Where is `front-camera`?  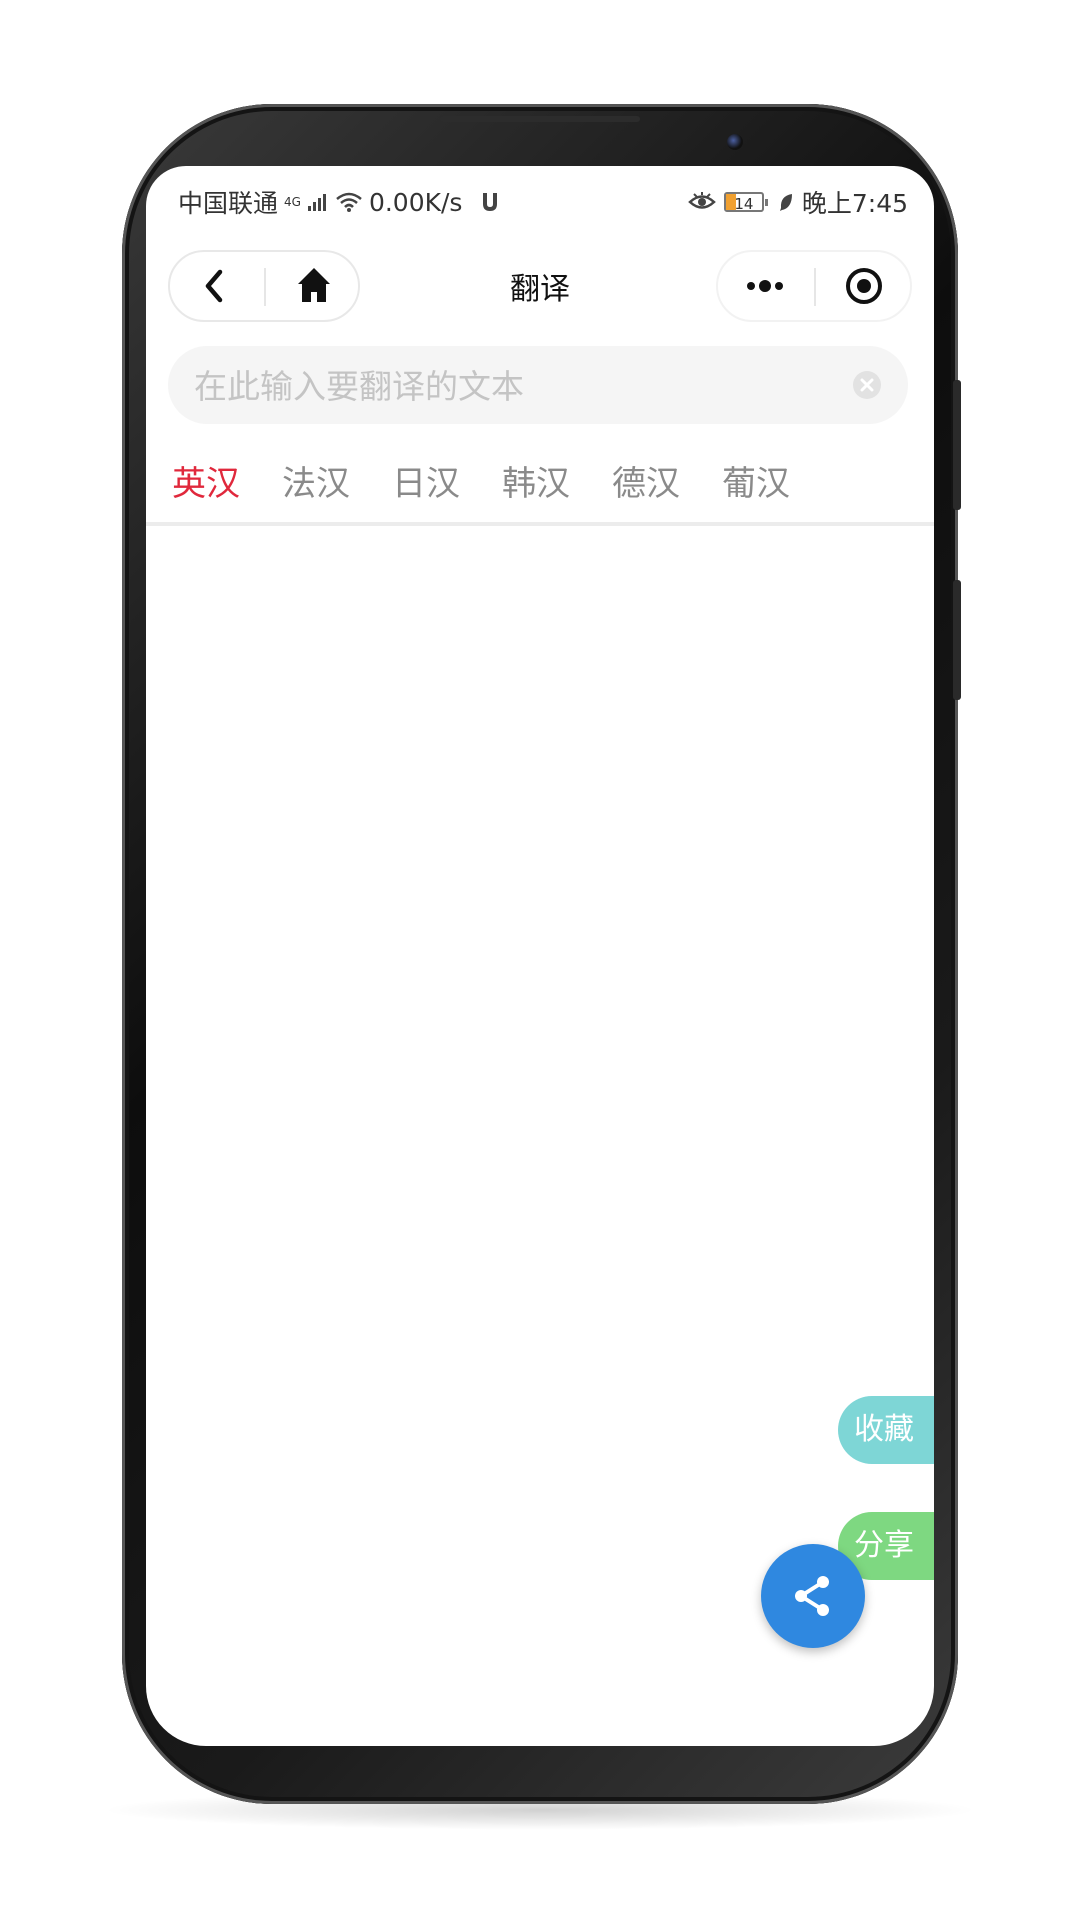 front-camera is located at coordinates (735, 142).